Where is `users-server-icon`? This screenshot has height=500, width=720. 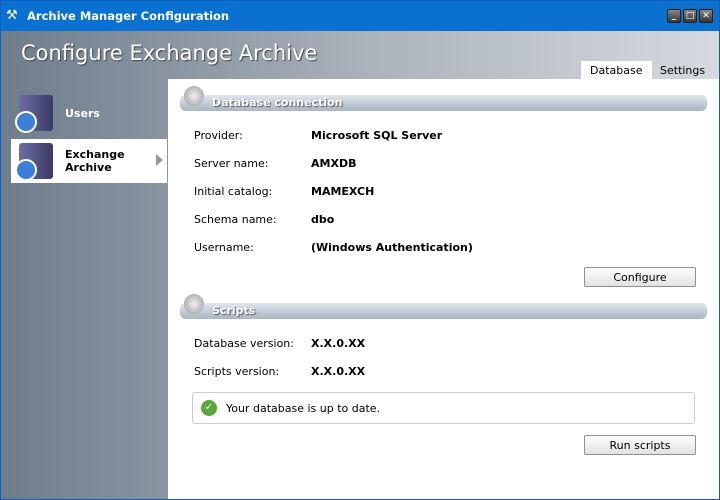 users-server-icon is located at coordinates (34, 114).